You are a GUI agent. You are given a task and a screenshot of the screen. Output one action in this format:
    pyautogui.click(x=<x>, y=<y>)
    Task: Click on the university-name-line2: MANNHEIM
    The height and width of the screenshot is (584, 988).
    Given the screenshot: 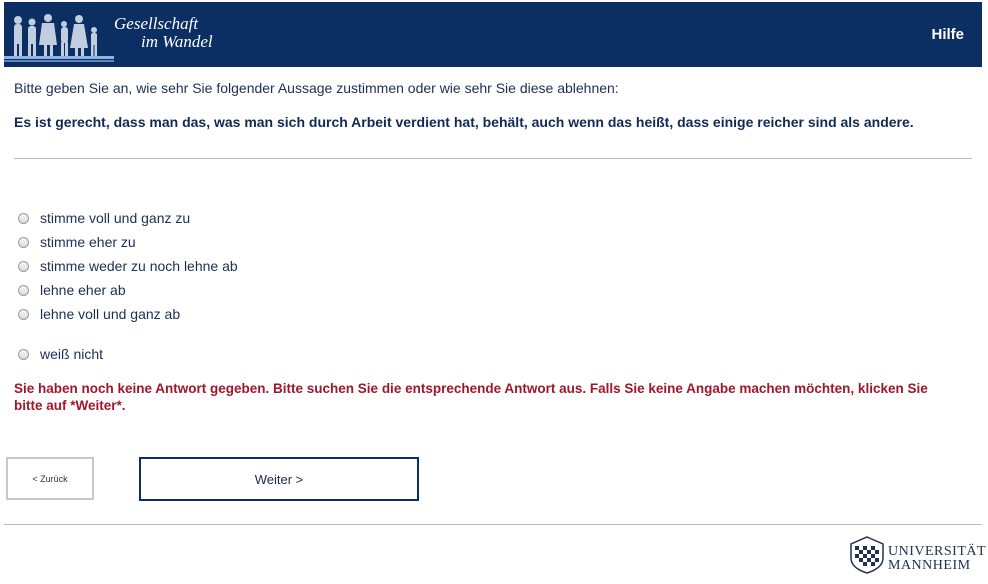 What is the action you would take?
    pyautogui.click(x=929, y=565)
    